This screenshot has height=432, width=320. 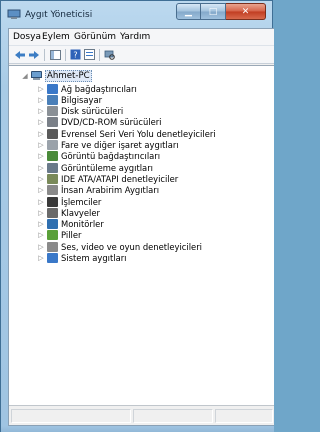 What do you see at coordinates (52, 258) in the screenshot?
I see `system-device-icon` at bounding box center [52, 258].